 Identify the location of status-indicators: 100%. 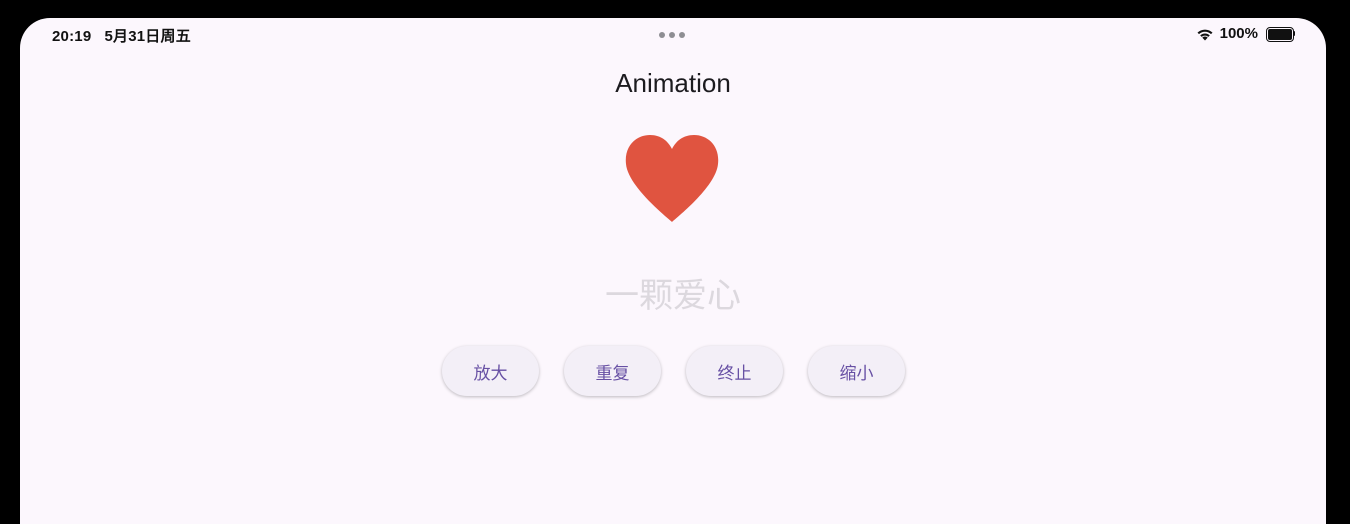
(1245, 33).